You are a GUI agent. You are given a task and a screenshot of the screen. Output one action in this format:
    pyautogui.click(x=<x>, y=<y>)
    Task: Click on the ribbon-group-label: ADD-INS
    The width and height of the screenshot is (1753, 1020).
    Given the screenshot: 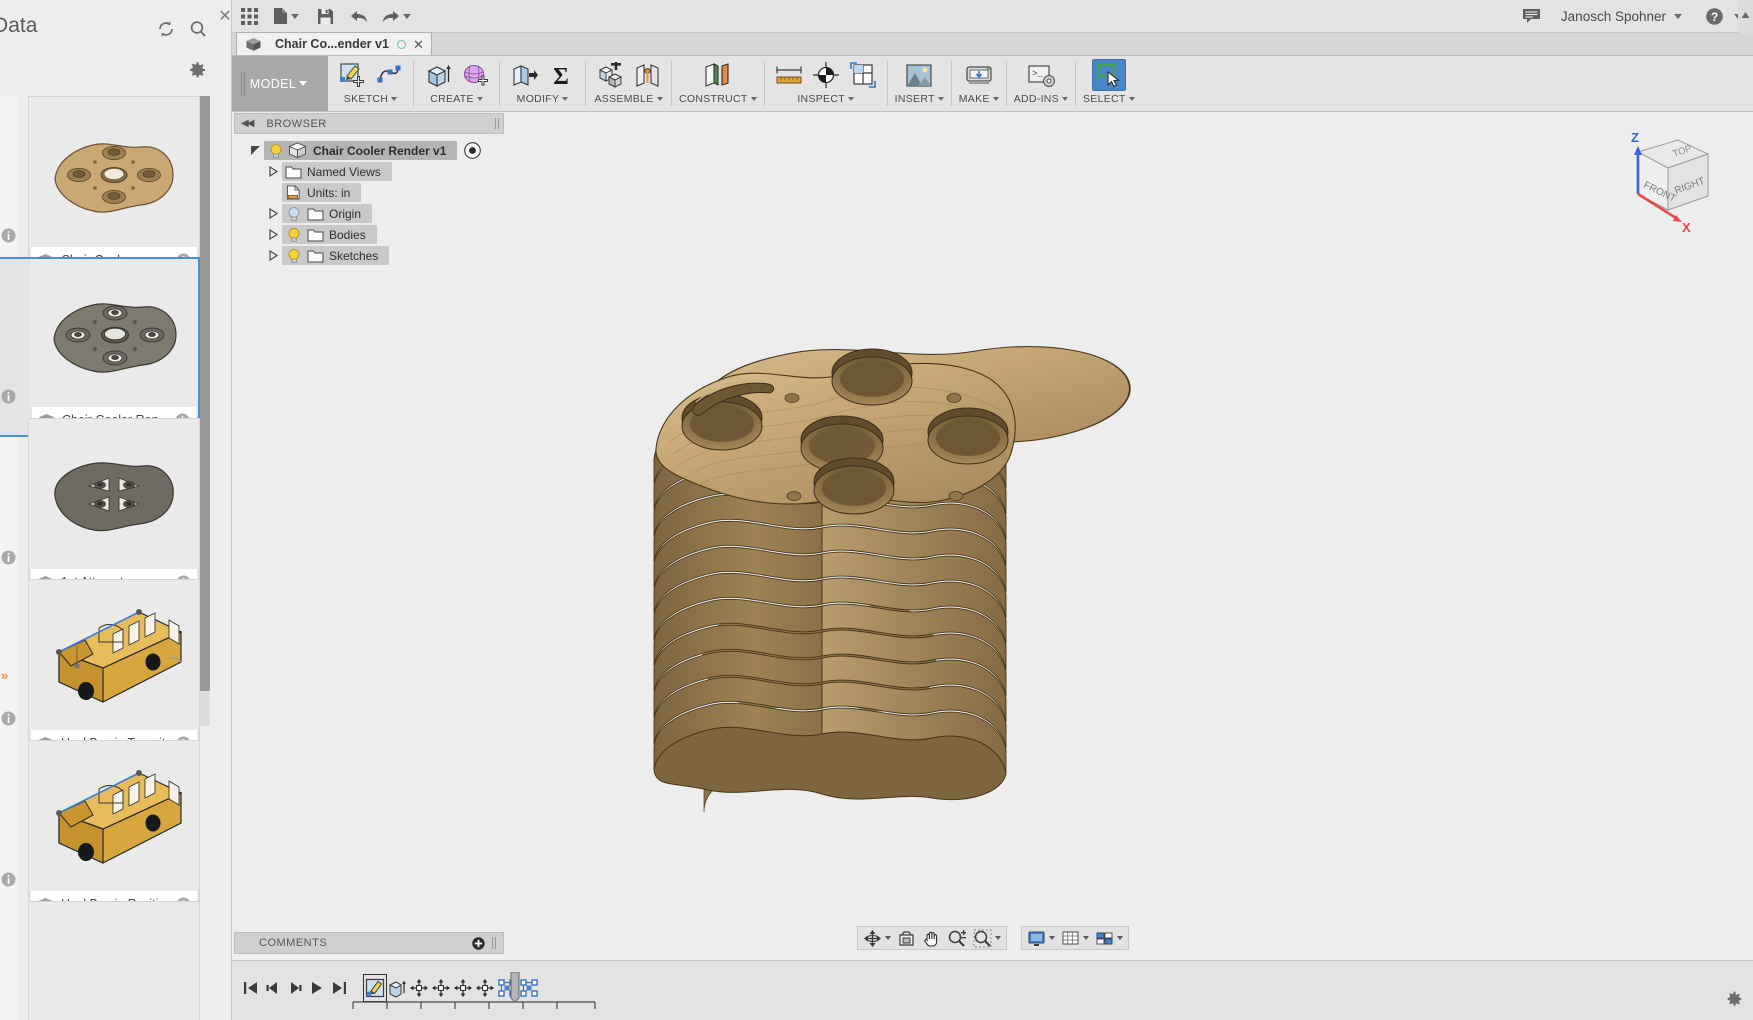 What is the action you would take?
    pyautogui.click(x=1041, y=99)
    